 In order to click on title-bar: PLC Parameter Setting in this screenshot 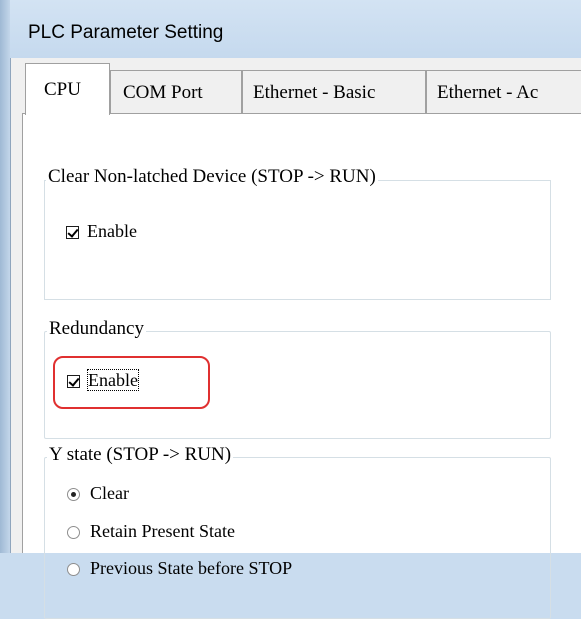, I will do `click(295, 29)`.